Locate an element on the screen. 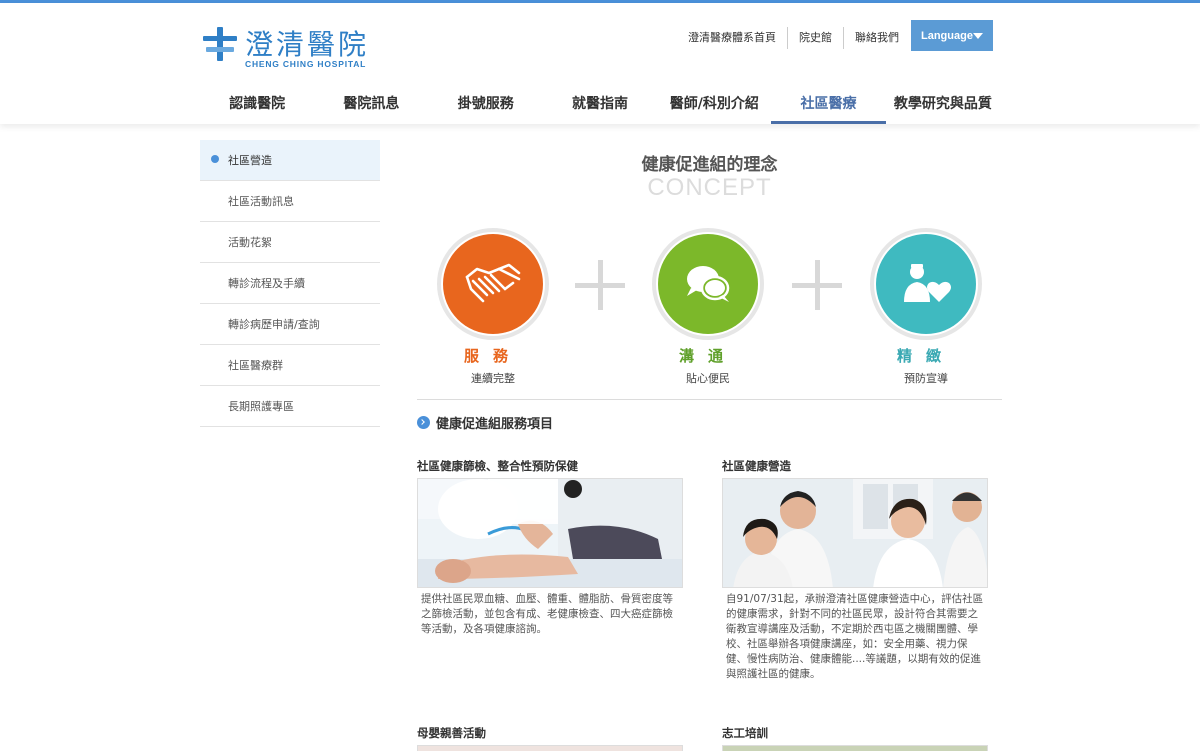  service-card-volunteer-training: 志工培訓 is located at coordinates (855, 738).